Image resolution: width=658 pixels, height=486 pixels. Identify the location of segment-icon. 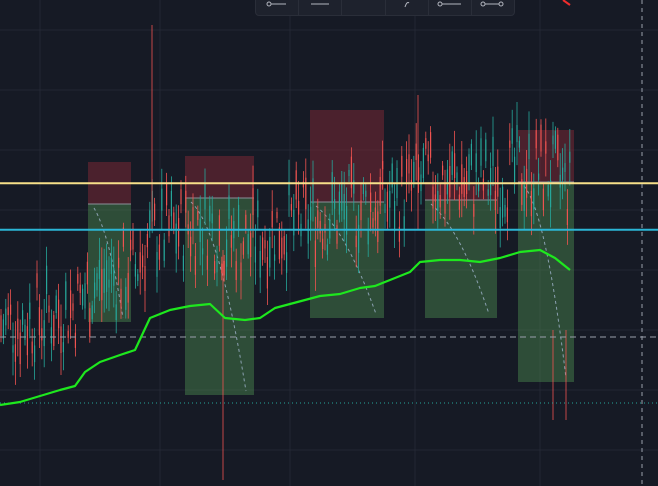
(493, 7).